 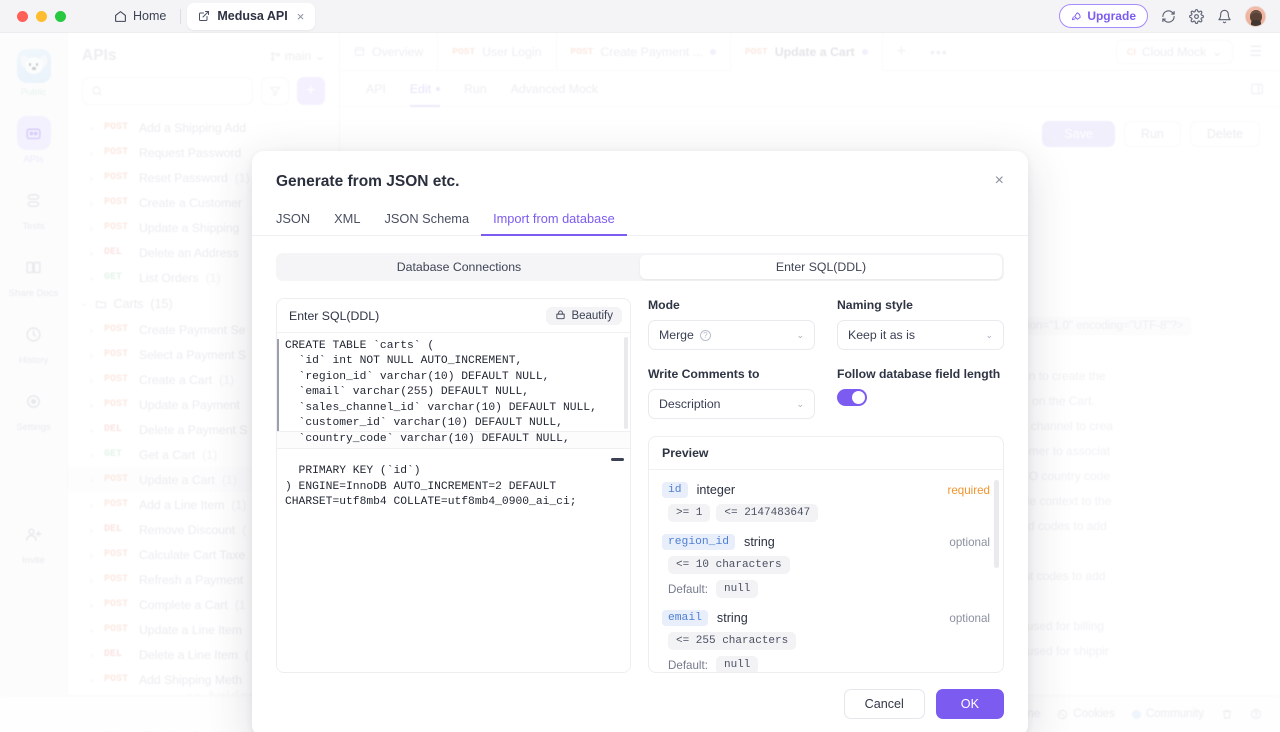 What do you see at coordinates (826, 664) in the screenshot?
I see `field-default: Default: null` at bounding box center [826, 664].